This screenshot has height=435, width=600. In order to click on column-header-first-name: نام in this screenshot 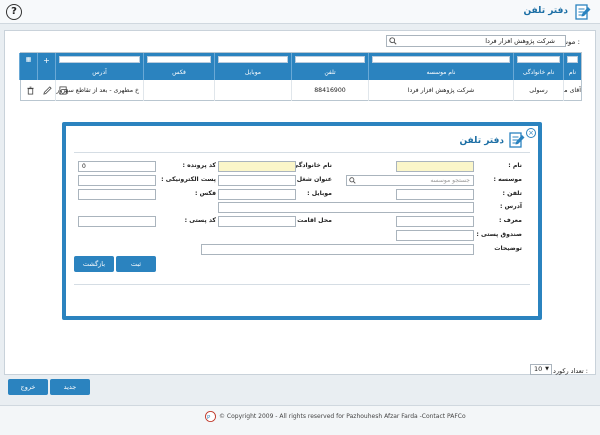, I will do `click(572, 66)`.